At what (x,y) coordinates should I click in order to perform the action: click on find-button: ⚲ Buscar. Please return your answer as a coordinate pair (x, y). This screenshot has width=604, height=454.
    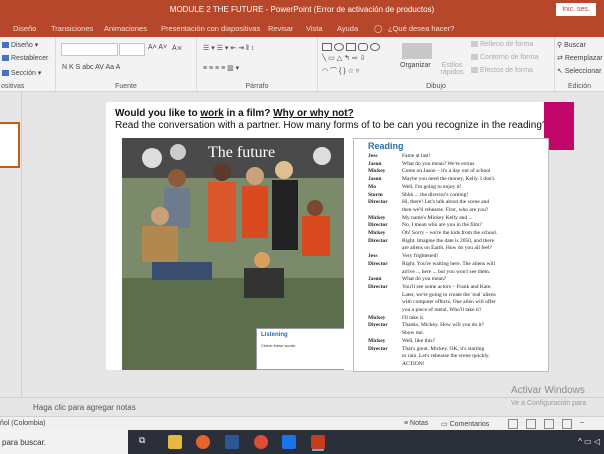
    Looking at the image, I should click on (571, 45).